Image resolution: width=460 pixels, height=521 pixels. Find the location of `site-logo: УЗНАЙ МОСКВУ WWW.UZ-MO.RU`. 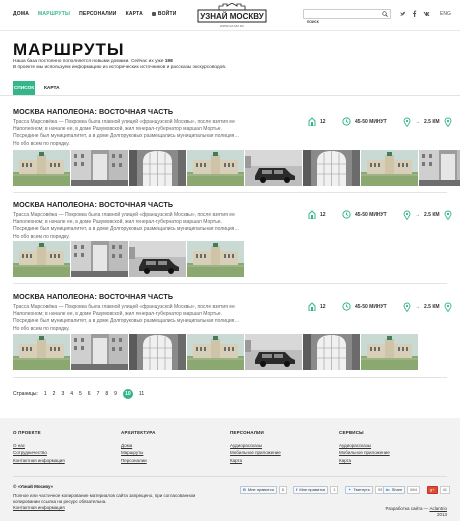

site-logo: УЗНАЙ МОСКВУ WWW.UZ-MO.RU is located at coordinates (232, 16).